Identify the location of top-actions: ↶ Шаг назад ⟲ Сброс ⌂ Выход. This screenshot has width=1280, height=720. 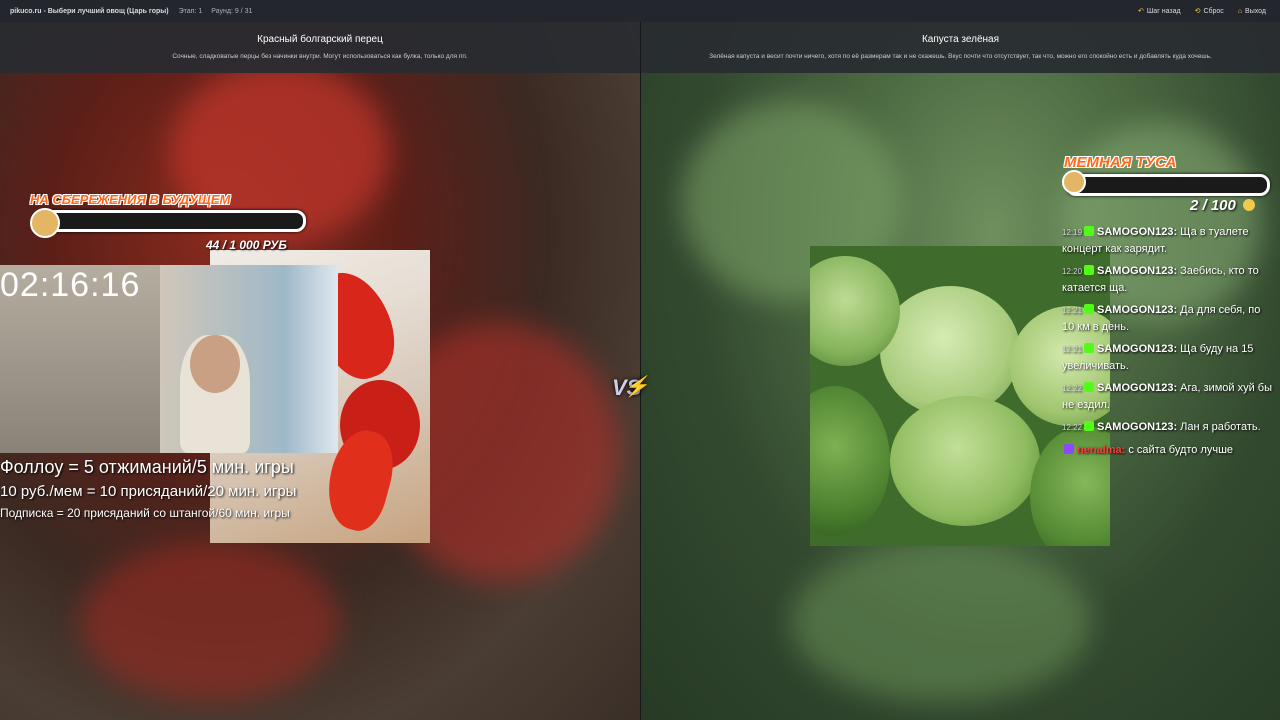
(1202, 11).